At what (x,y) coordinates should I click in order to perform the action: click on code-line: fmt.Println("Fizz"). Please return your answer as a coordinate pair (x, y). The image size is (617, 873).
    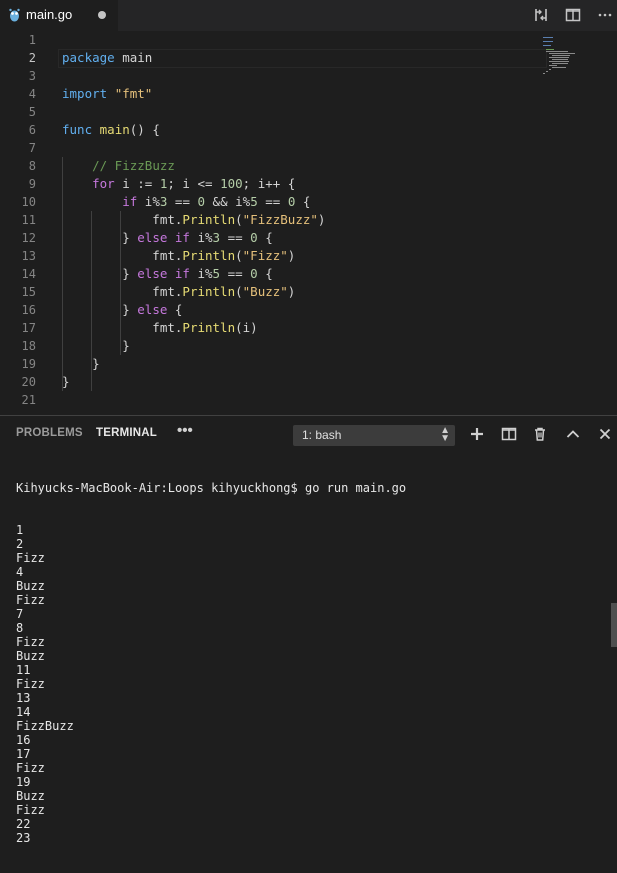
    Looking at the image, I should click on (178, 256).